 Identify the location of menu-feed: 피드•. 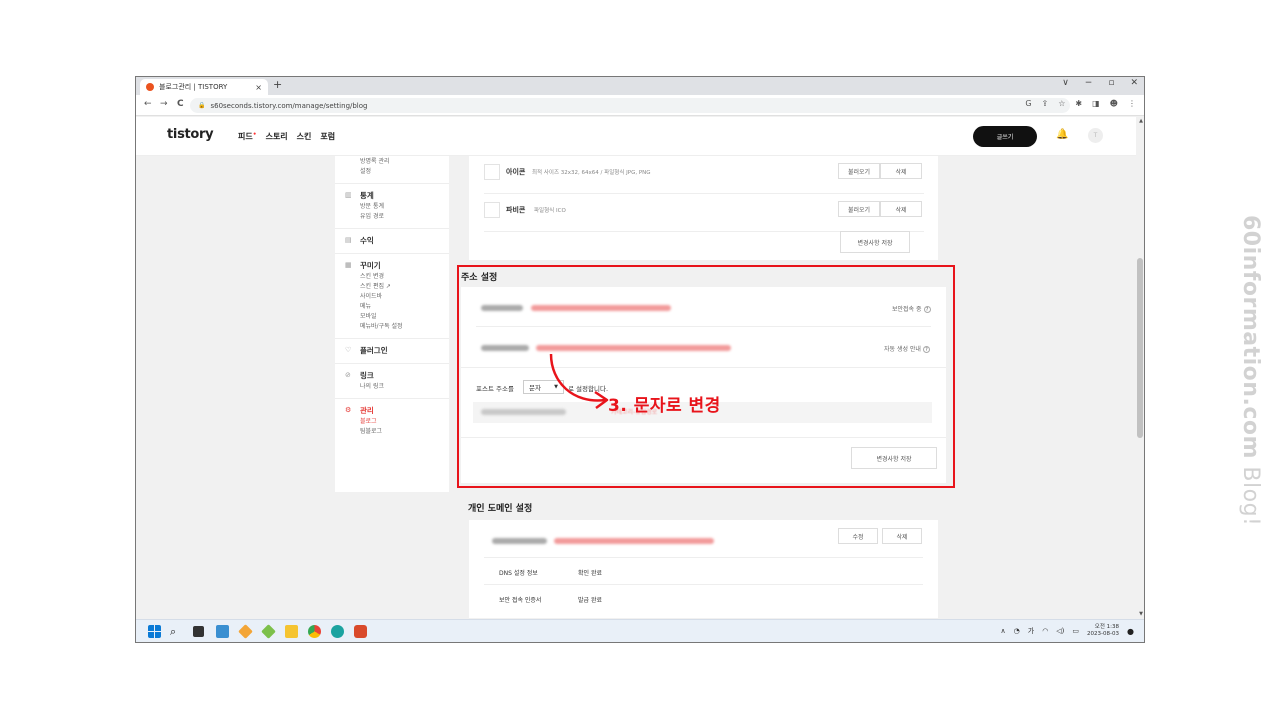
(247, 136).